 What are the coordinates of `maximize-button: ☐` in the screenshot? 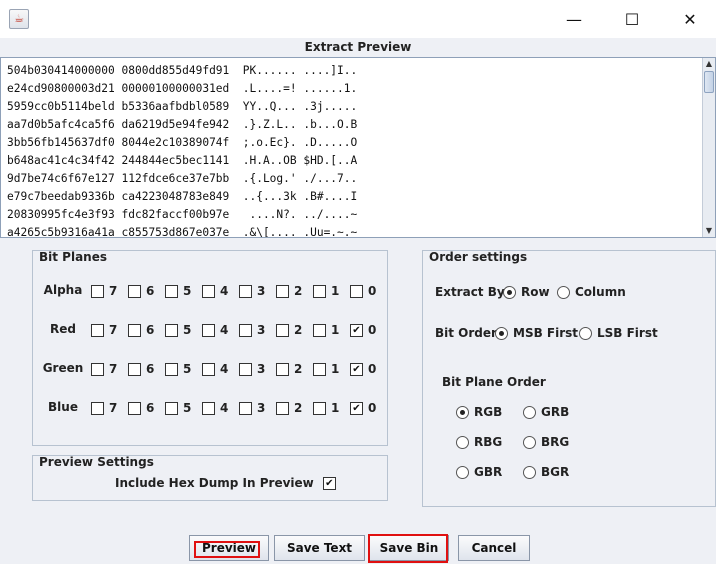 It's located at (632, 19).